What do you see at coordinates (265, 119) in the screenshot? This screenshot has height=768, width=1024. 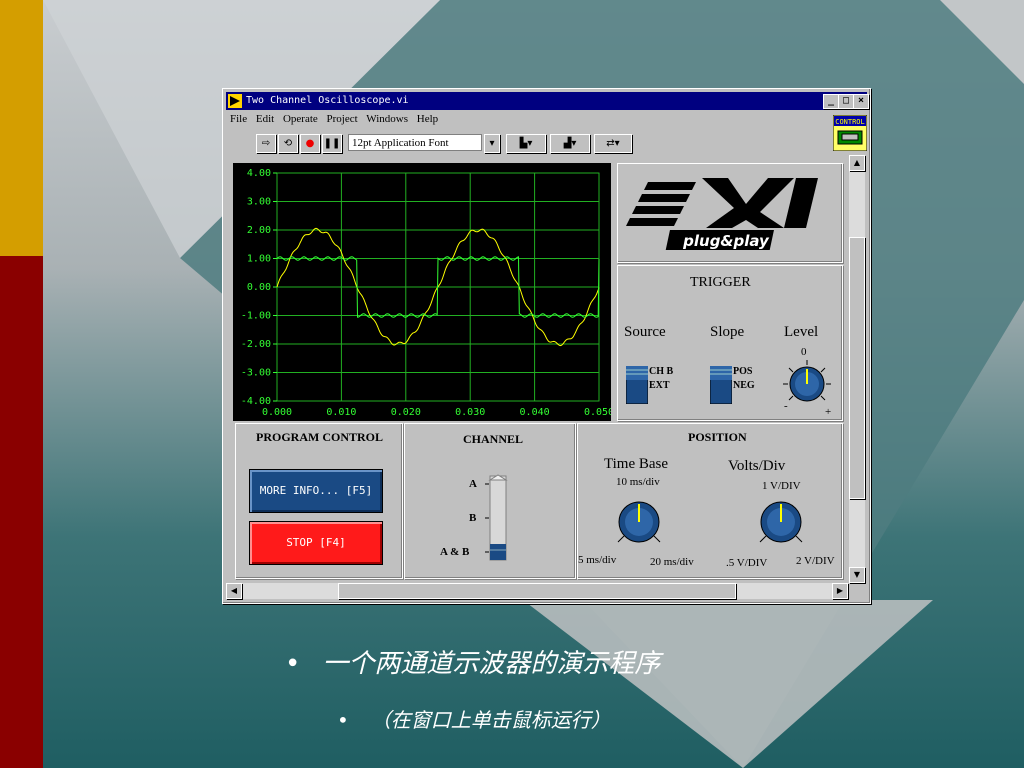 I see `menu-edit: Edit` at bounding box center [265, 119].